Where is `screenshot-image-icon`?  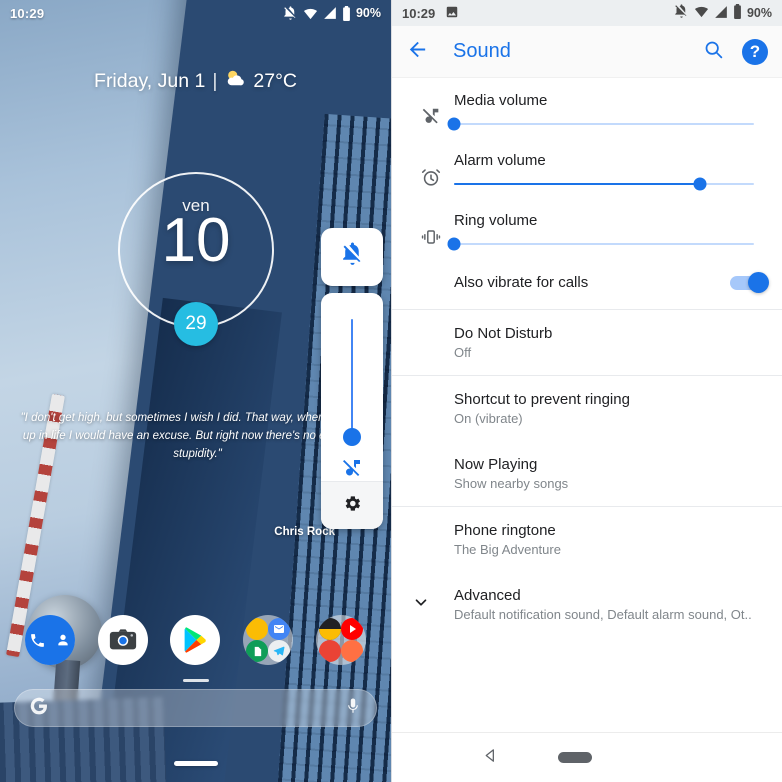
screenshot-image-icon is located at coordinates (452, 13).